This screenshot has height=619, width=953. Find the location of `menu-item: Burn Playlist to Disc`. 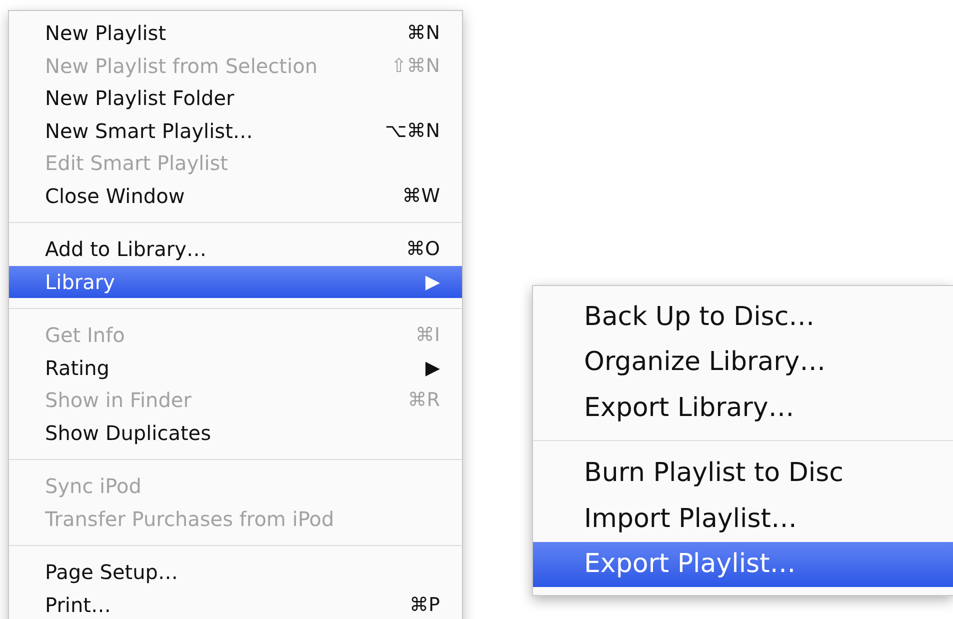

menu-item: Burn Playlist to Disc is located at coordinates (743, 473).